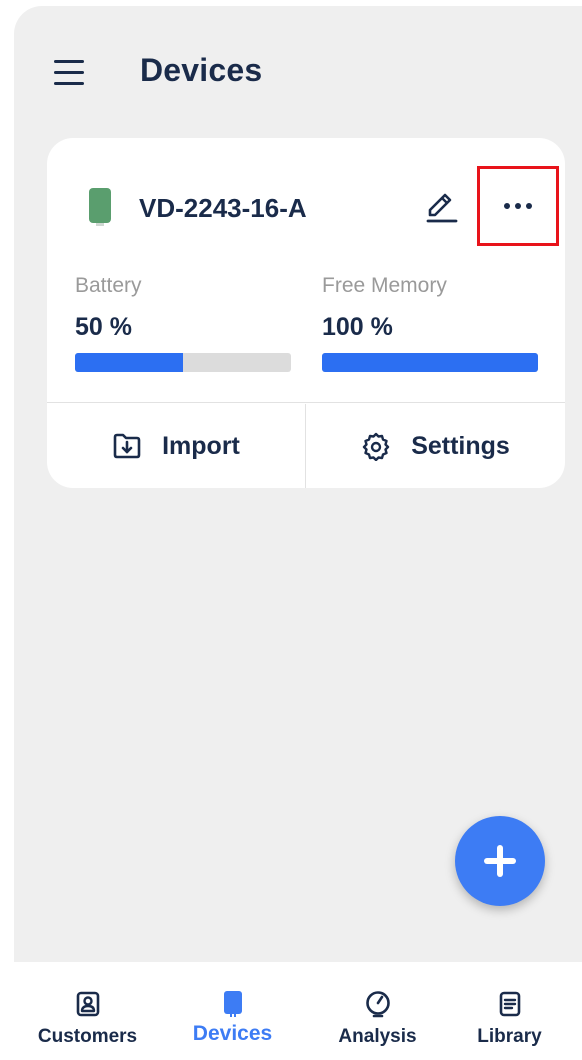  I want to click on free-memory-label: Free Memory, so click(384, 285).